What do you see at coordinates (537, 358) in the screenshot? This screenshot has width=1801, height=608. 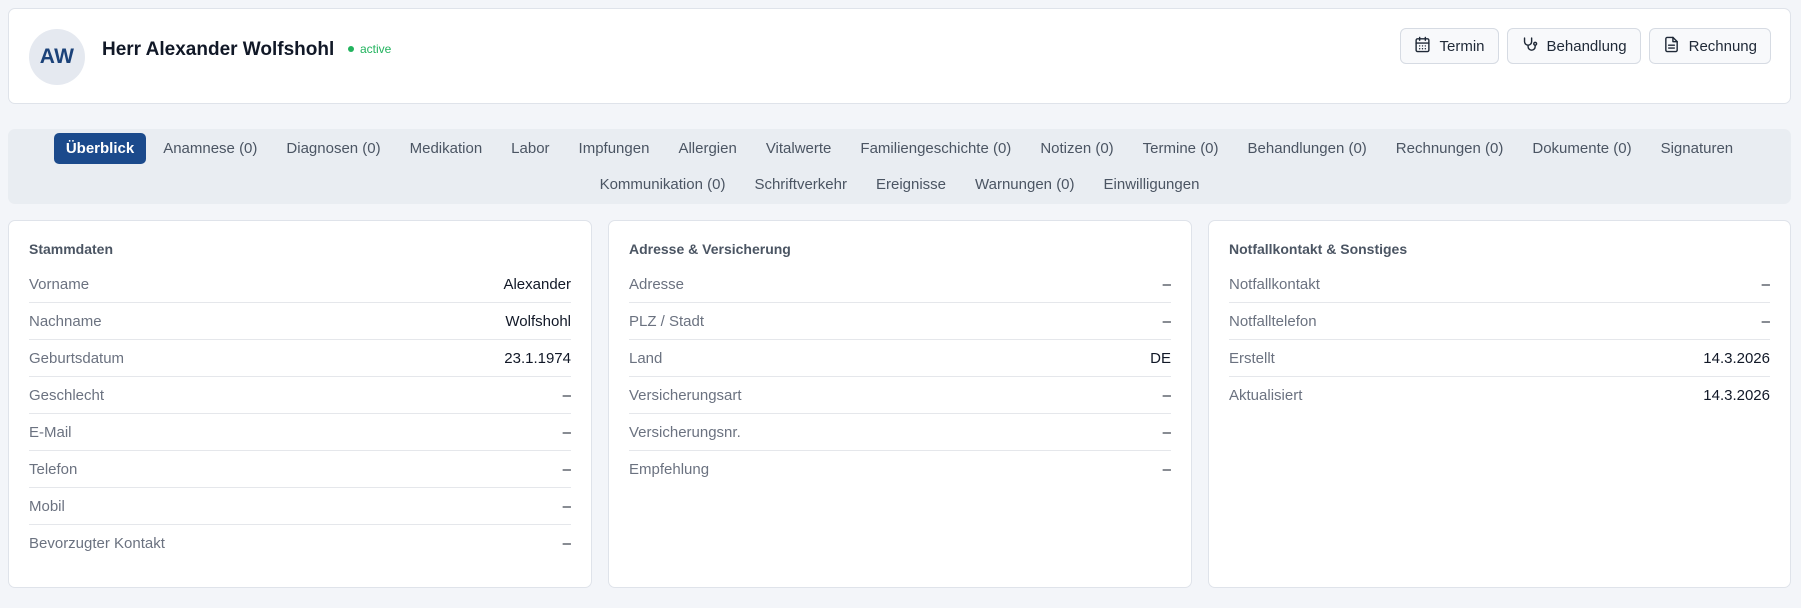 I see `field-value: 23.1.1974` at bounding box center [537, 358].